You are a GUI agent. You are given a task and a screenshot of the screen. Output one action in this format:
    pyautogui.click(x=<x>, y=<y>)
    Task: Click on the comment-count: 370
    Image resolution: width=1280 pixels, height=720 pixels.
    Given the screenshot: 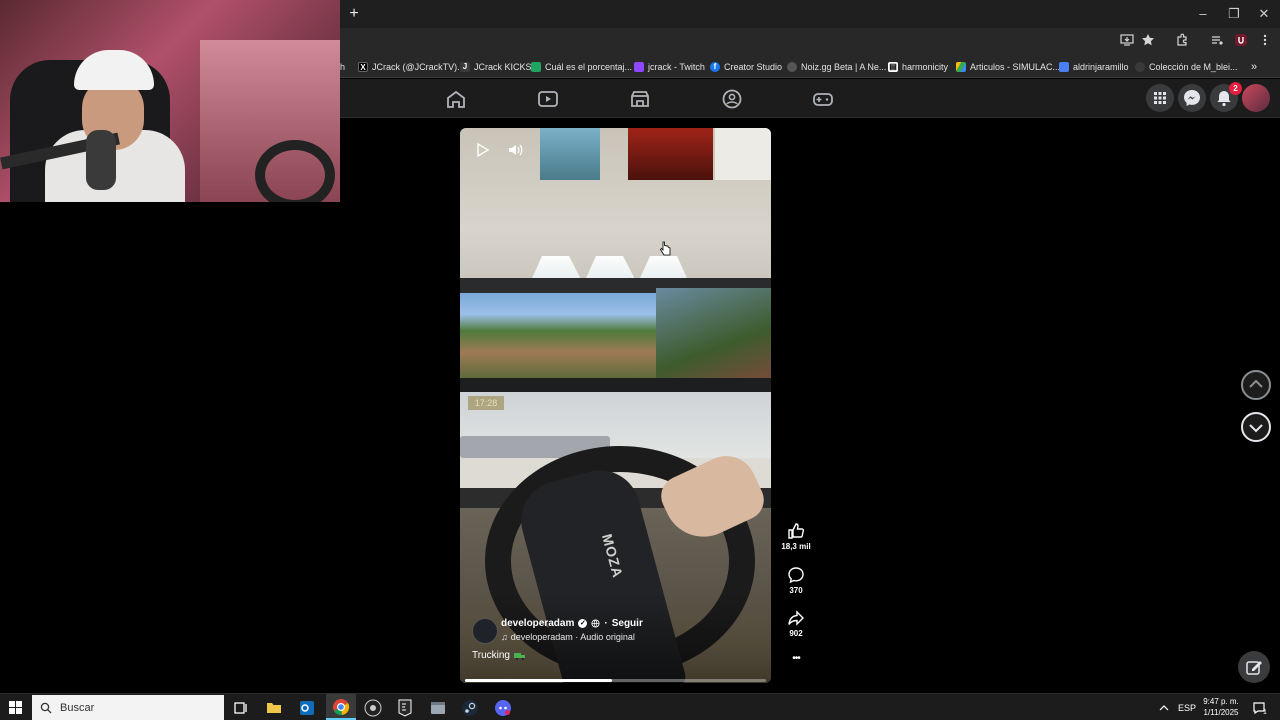 What is the action you would take?
    pyautogui.click(x=796, y=590)
    